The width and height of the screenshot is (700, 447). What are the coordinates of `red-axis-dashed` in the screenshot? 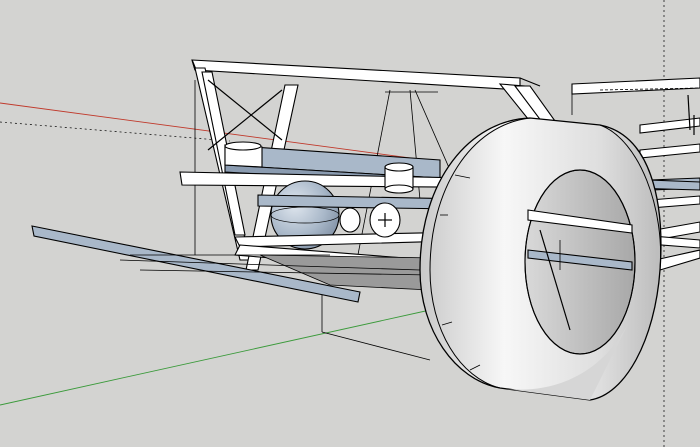 It's located at (115, 131).